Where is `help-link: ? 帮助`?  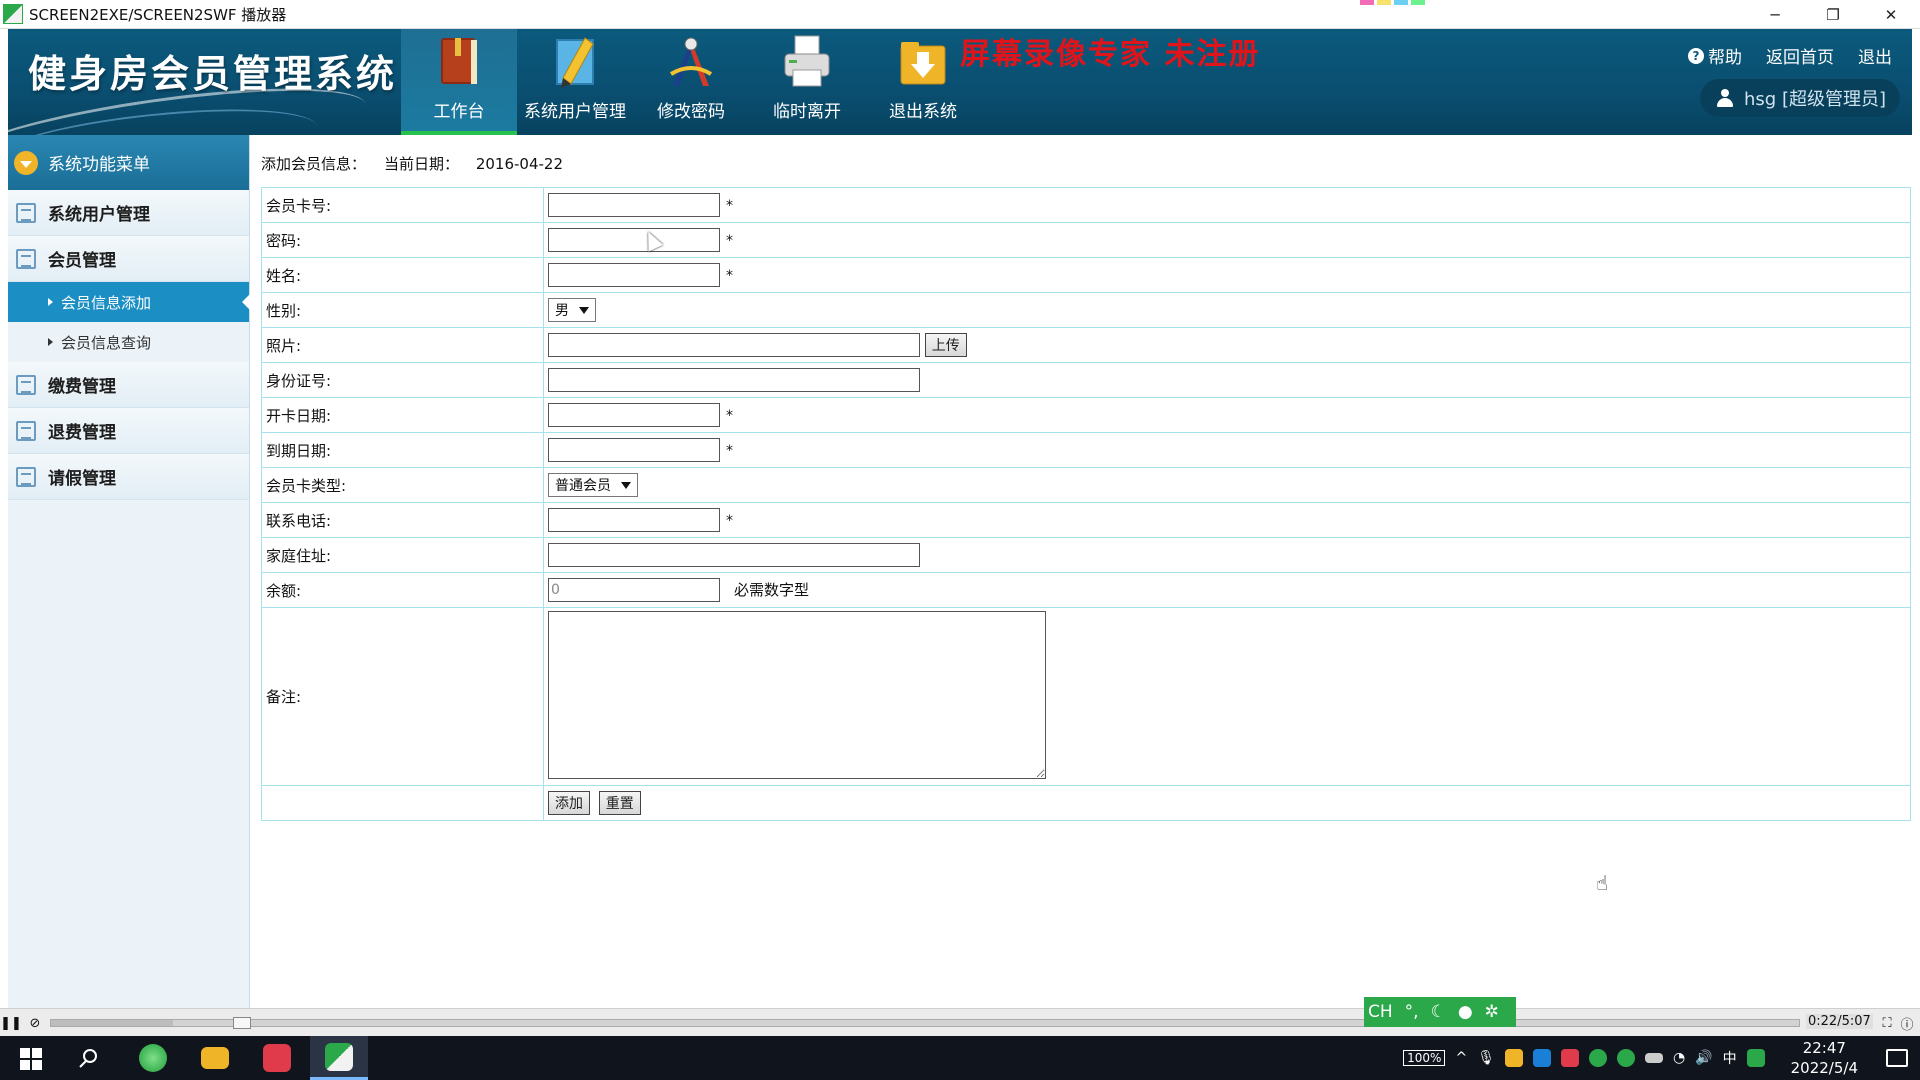 help-link: ? 帮助 is located at coordinates (1715, 55).